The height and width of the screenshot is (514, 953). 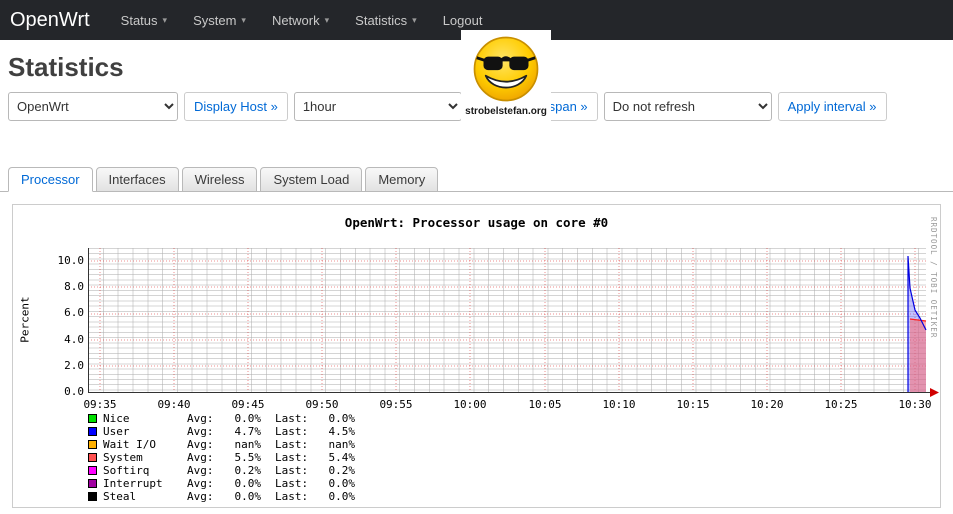 I want to click on tab-interfaces: Interfaces, so click(x=137, y=179).